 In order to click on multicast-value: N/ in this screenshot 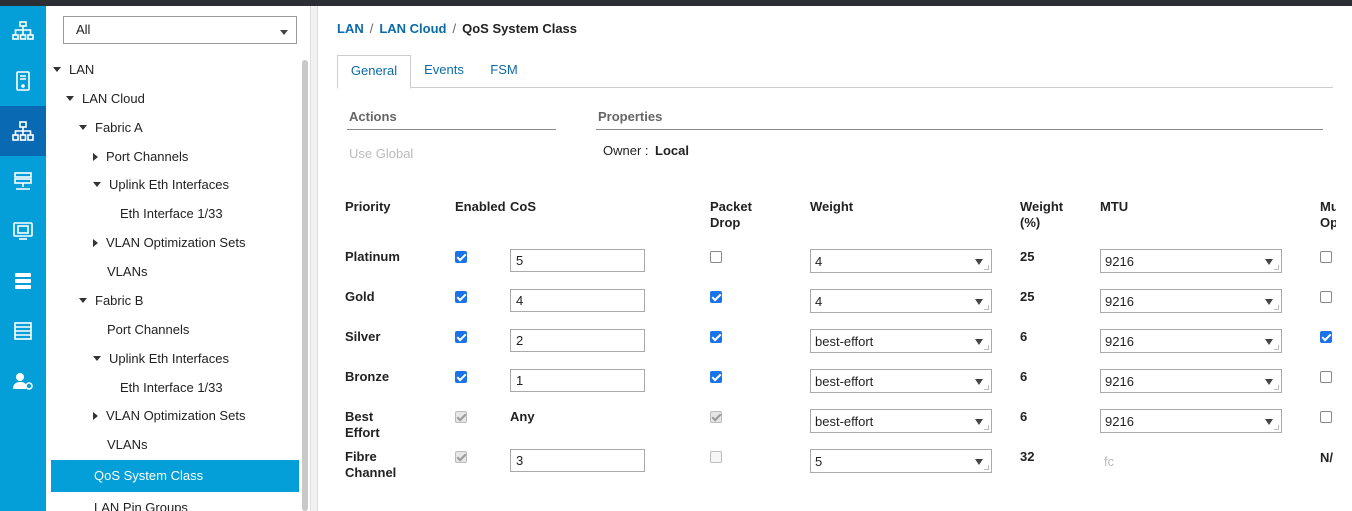, I will do `click(1326, 457)`.